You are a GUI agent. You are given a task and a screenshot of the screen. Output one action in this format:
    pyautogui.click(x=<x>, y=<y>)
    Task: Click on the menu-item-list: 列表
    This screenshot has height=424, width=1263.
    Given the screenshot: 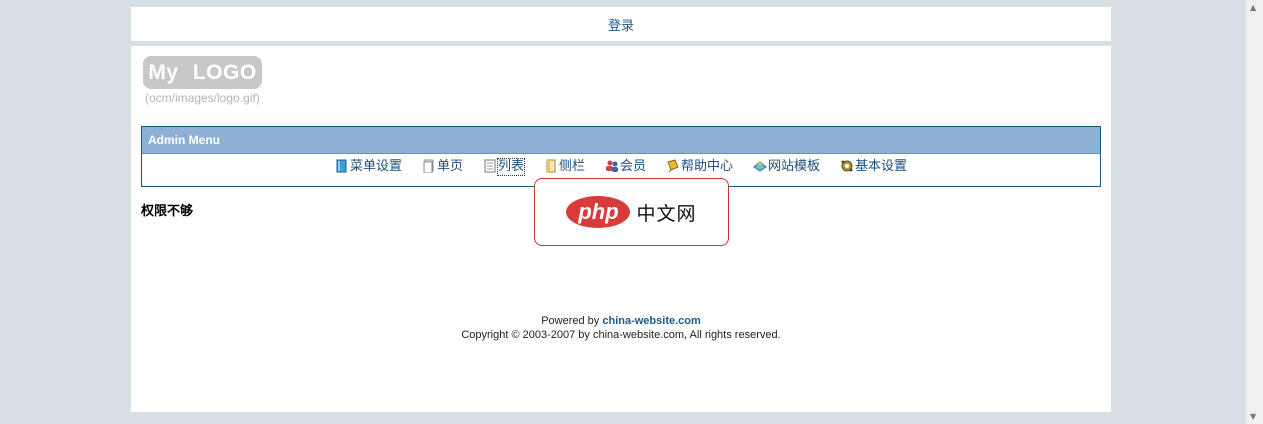 What is the action you would take?
    pyautogui.click(x=504, y=167)
    